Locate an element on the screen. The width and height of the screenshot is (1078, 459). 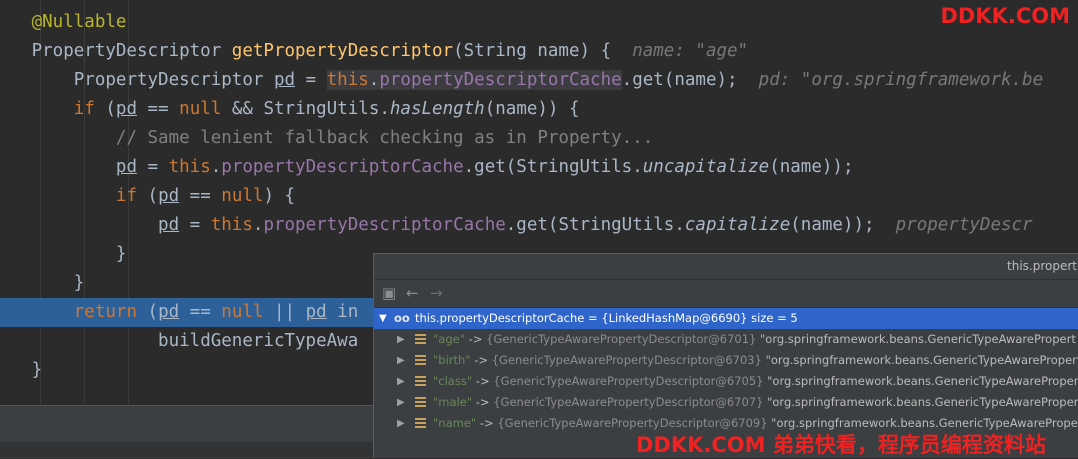
inline-debug-value: pd: "org.springframework.be is located at coordinates (901, 80).